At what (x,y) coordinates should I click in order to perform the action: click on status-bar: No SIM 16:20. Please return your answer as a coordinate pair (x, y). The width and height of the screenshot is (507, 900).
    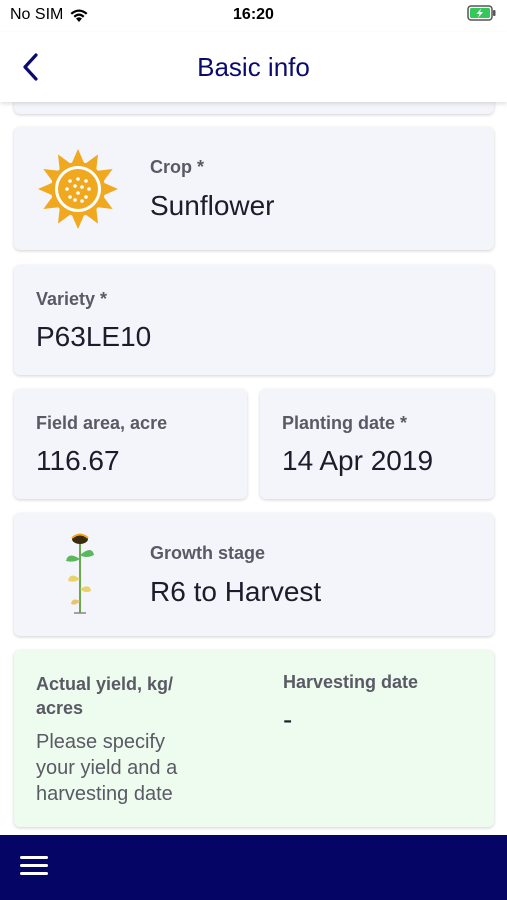
    Looking at the image, I should click on (253, 16).